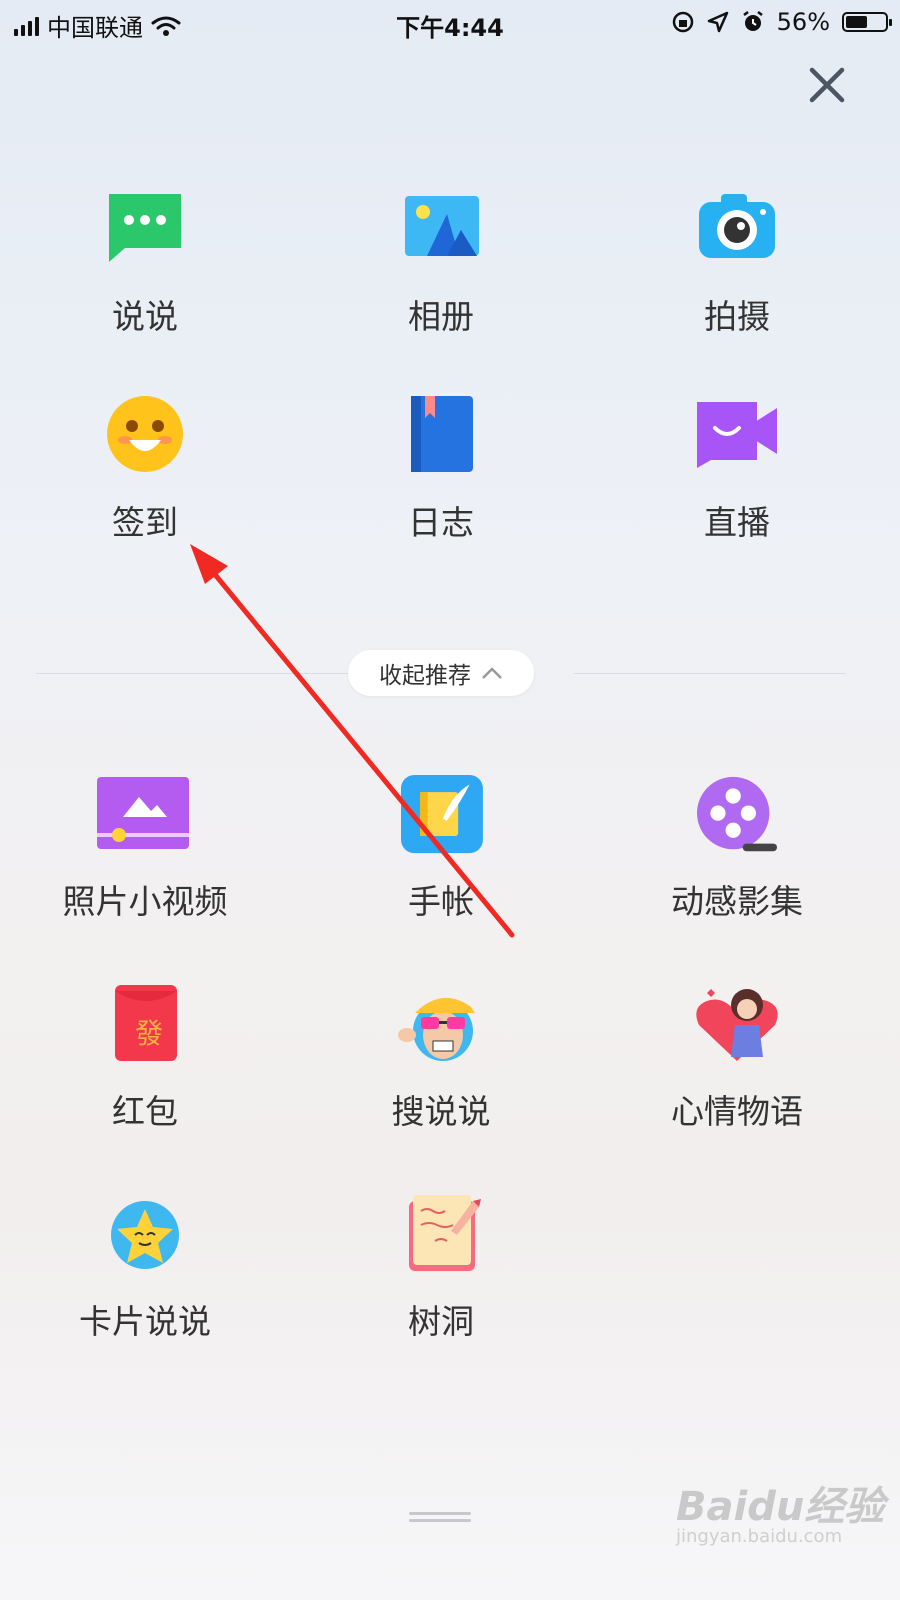 The width and height of the screenshot is (900, 1600). What do you see at coordinates (780, 1507) in the screenshot?
I see `watermark-logo: Baidu经验` at bounding box center [780, 1507].